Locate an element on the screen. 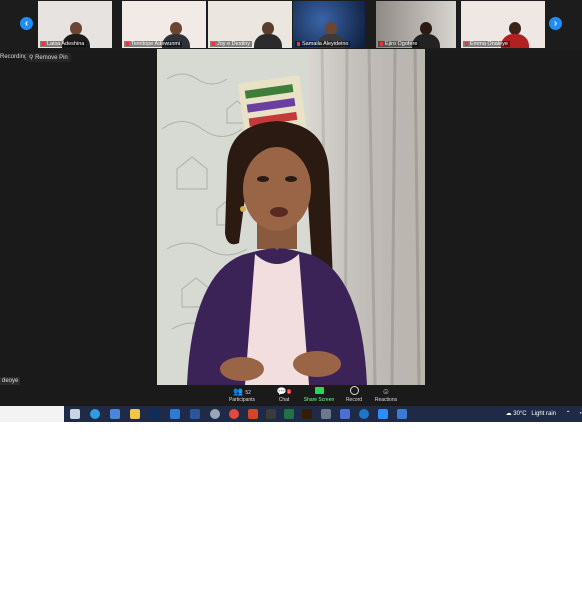 This screenshot has width=582, height=600. reactions-button: ☺ Reactions is located at coordinates (386, 395).